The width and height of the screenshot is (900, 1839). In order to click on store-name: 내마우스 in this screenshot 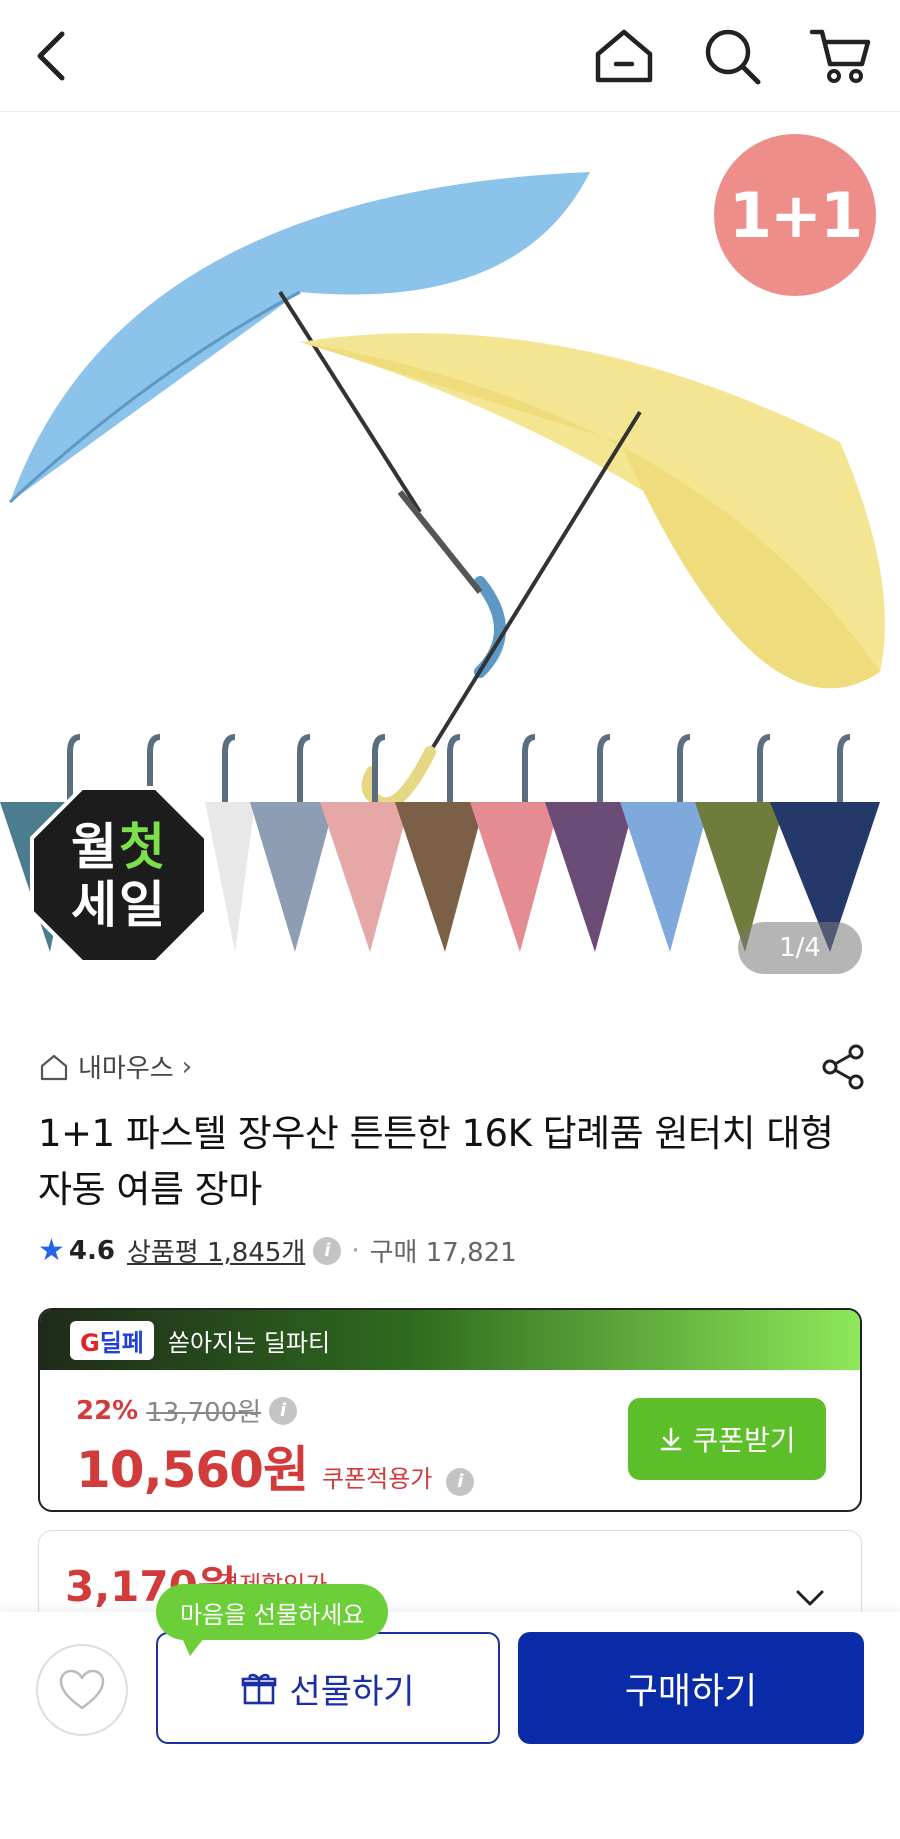, I will do `click(126, 1069)`.